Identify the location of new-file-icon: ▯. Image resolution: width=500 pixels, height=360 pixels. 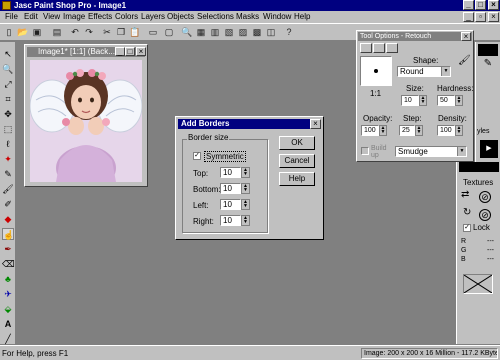
(9, 32).